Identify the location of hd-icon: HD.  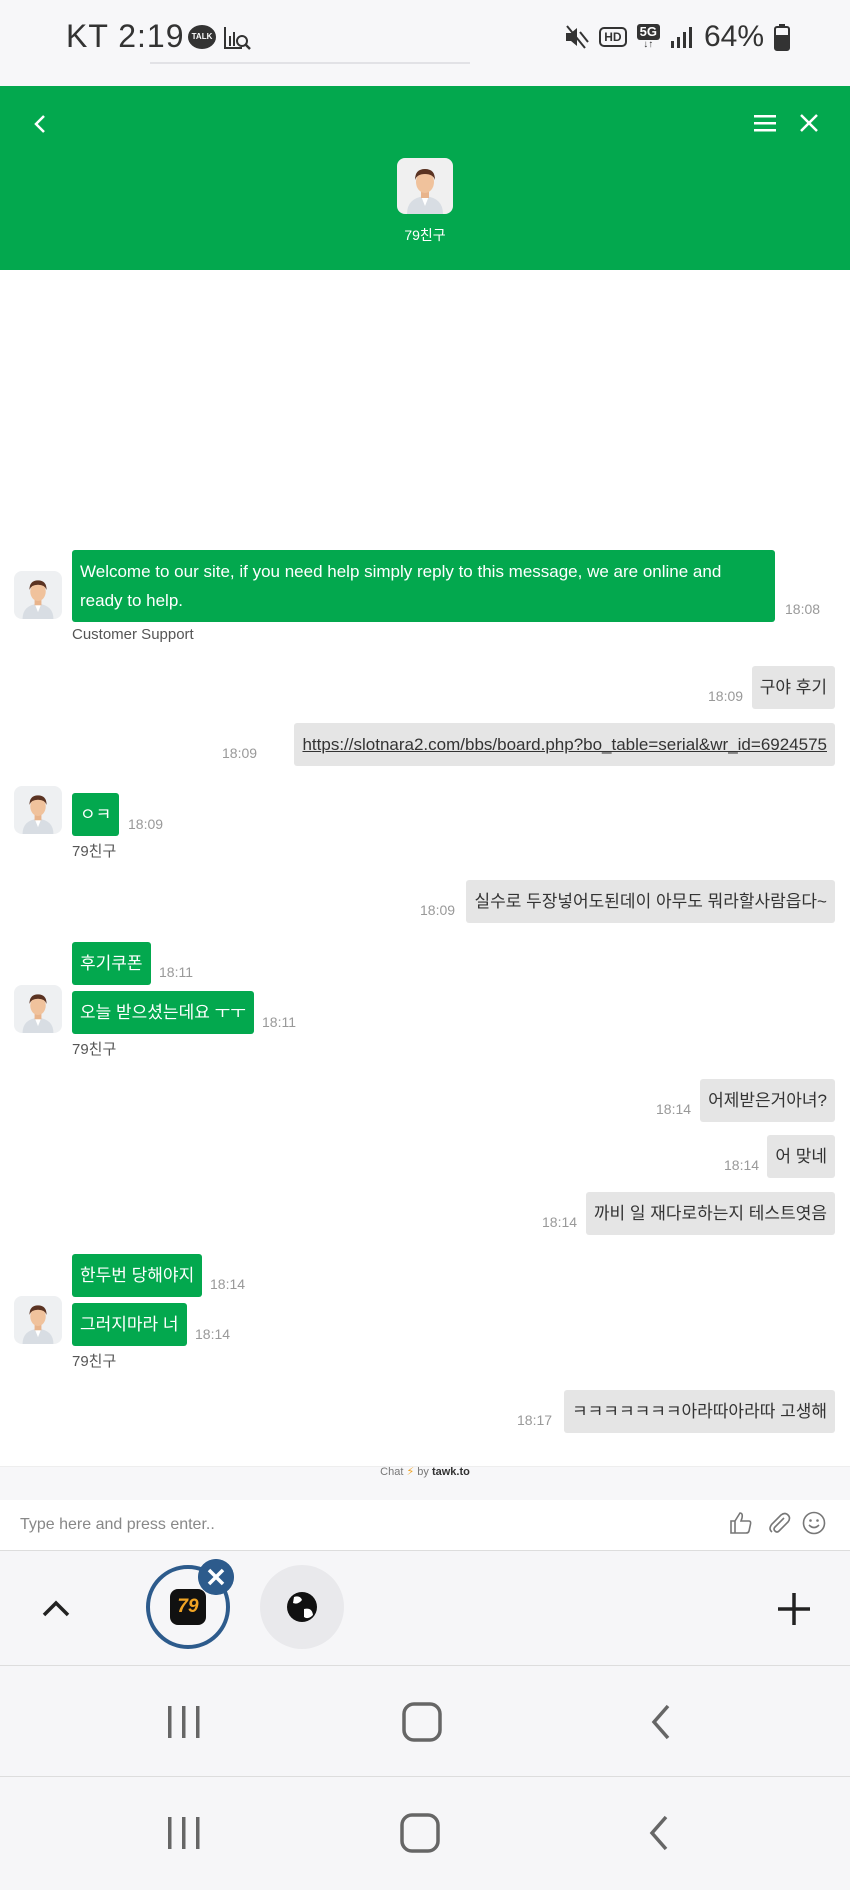
(613, 37).